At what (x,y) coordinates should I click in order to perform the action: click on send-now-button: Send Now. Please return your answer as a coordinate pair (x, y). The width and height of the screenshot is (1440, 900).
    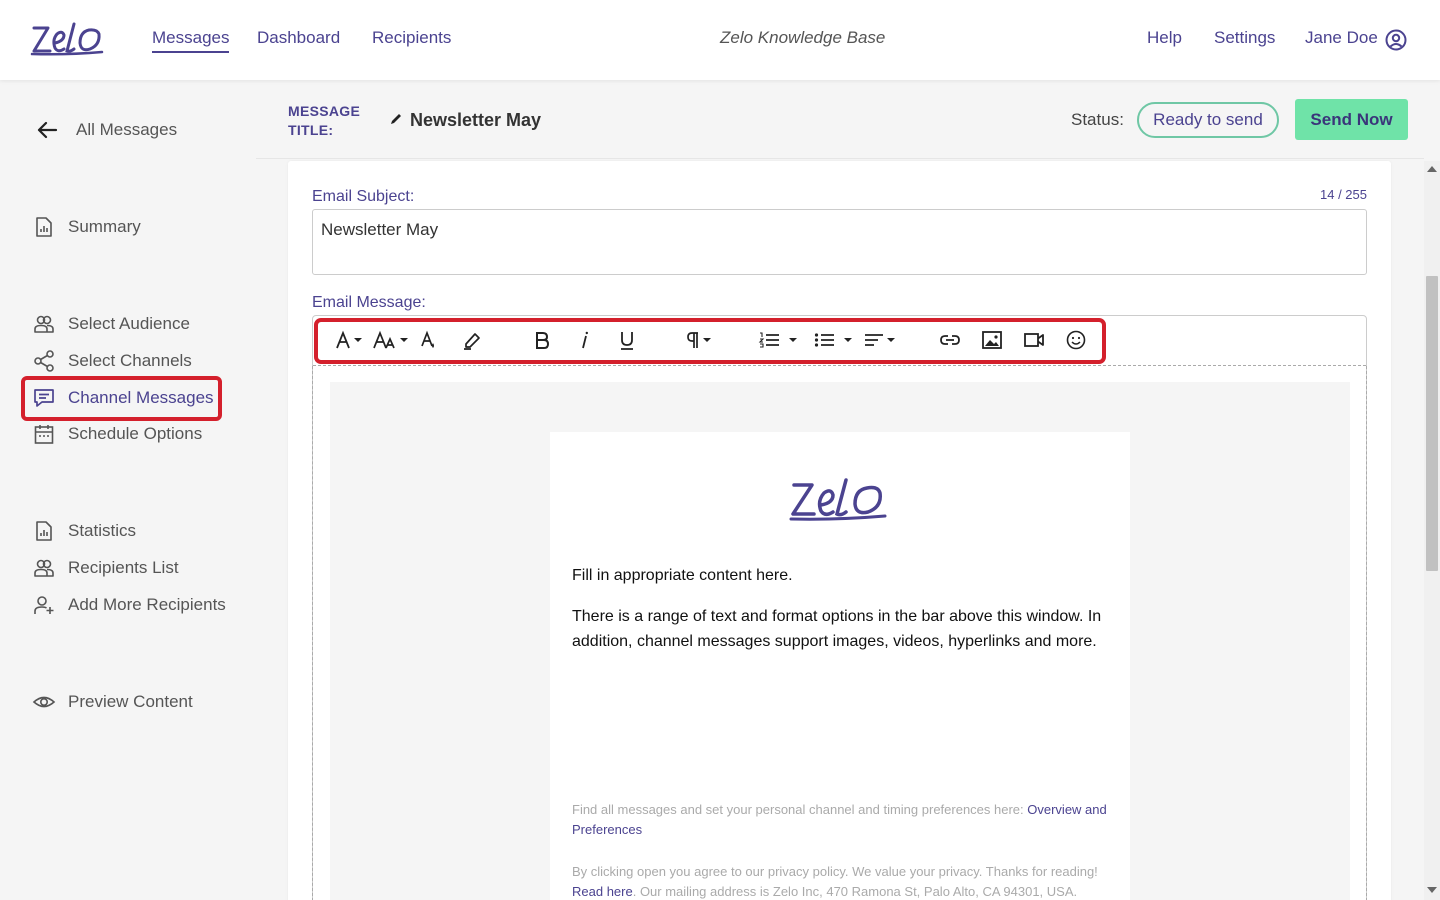
    Looking at the image, I should click on (1351, 119).